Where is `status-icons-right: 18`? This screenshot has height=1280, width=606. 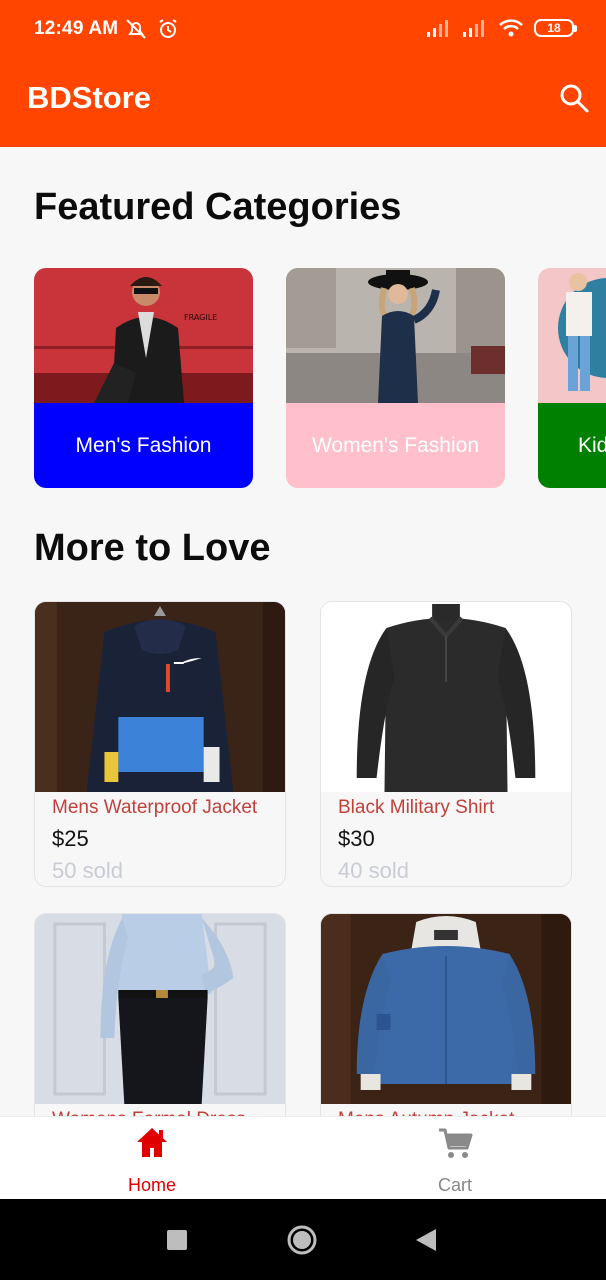 status-icons-right: 18 is located at coordinates (501, 28).